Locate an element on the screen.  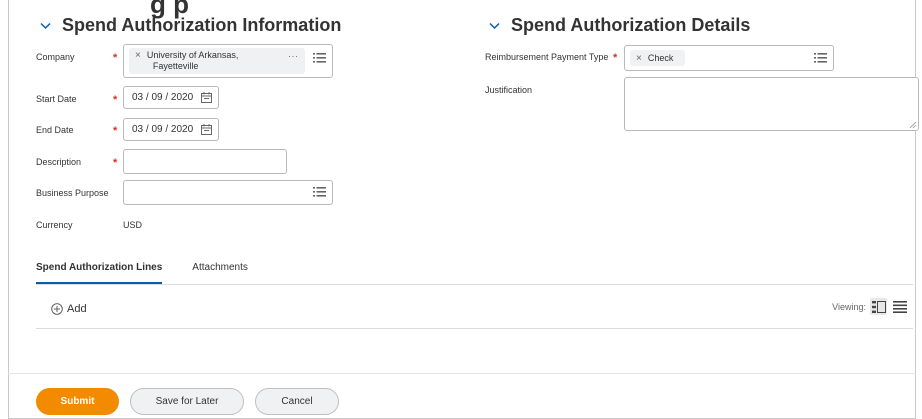
description-field is located at coordinates (205, 161).